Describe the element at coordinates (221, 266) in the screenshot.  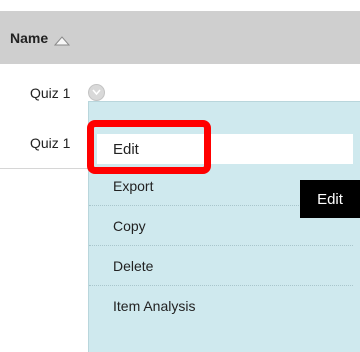
I see `menu-item-delete: Delete` at that location.